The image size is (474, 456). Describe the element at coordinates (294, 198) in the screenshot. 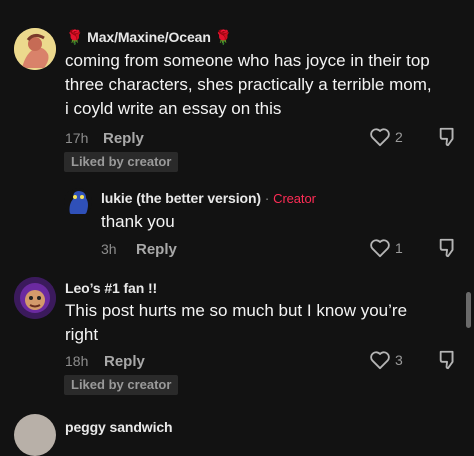

I see `creator-tag: Creator` at that location.